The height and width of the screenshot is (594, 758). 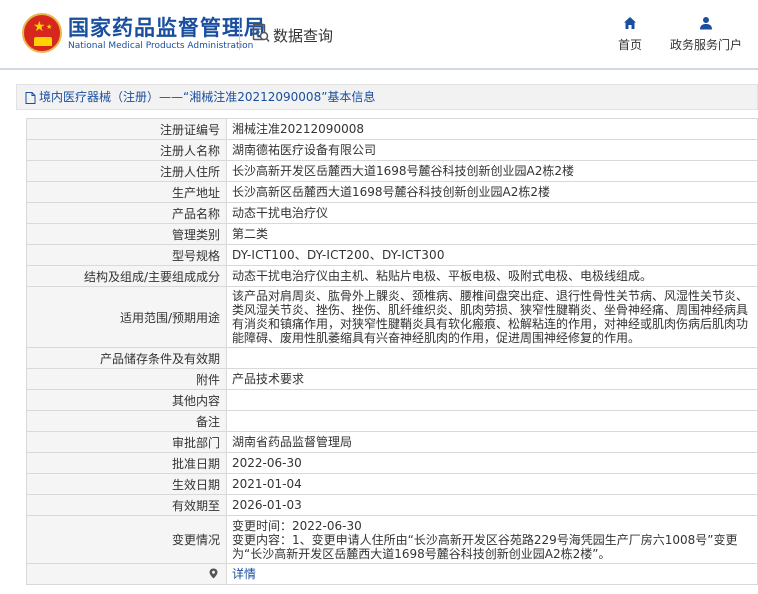 What do you see at coordinates (492, 463) in the screenshot?
I see `row-value: 2022-06-30` at bounding box center [492, 463].